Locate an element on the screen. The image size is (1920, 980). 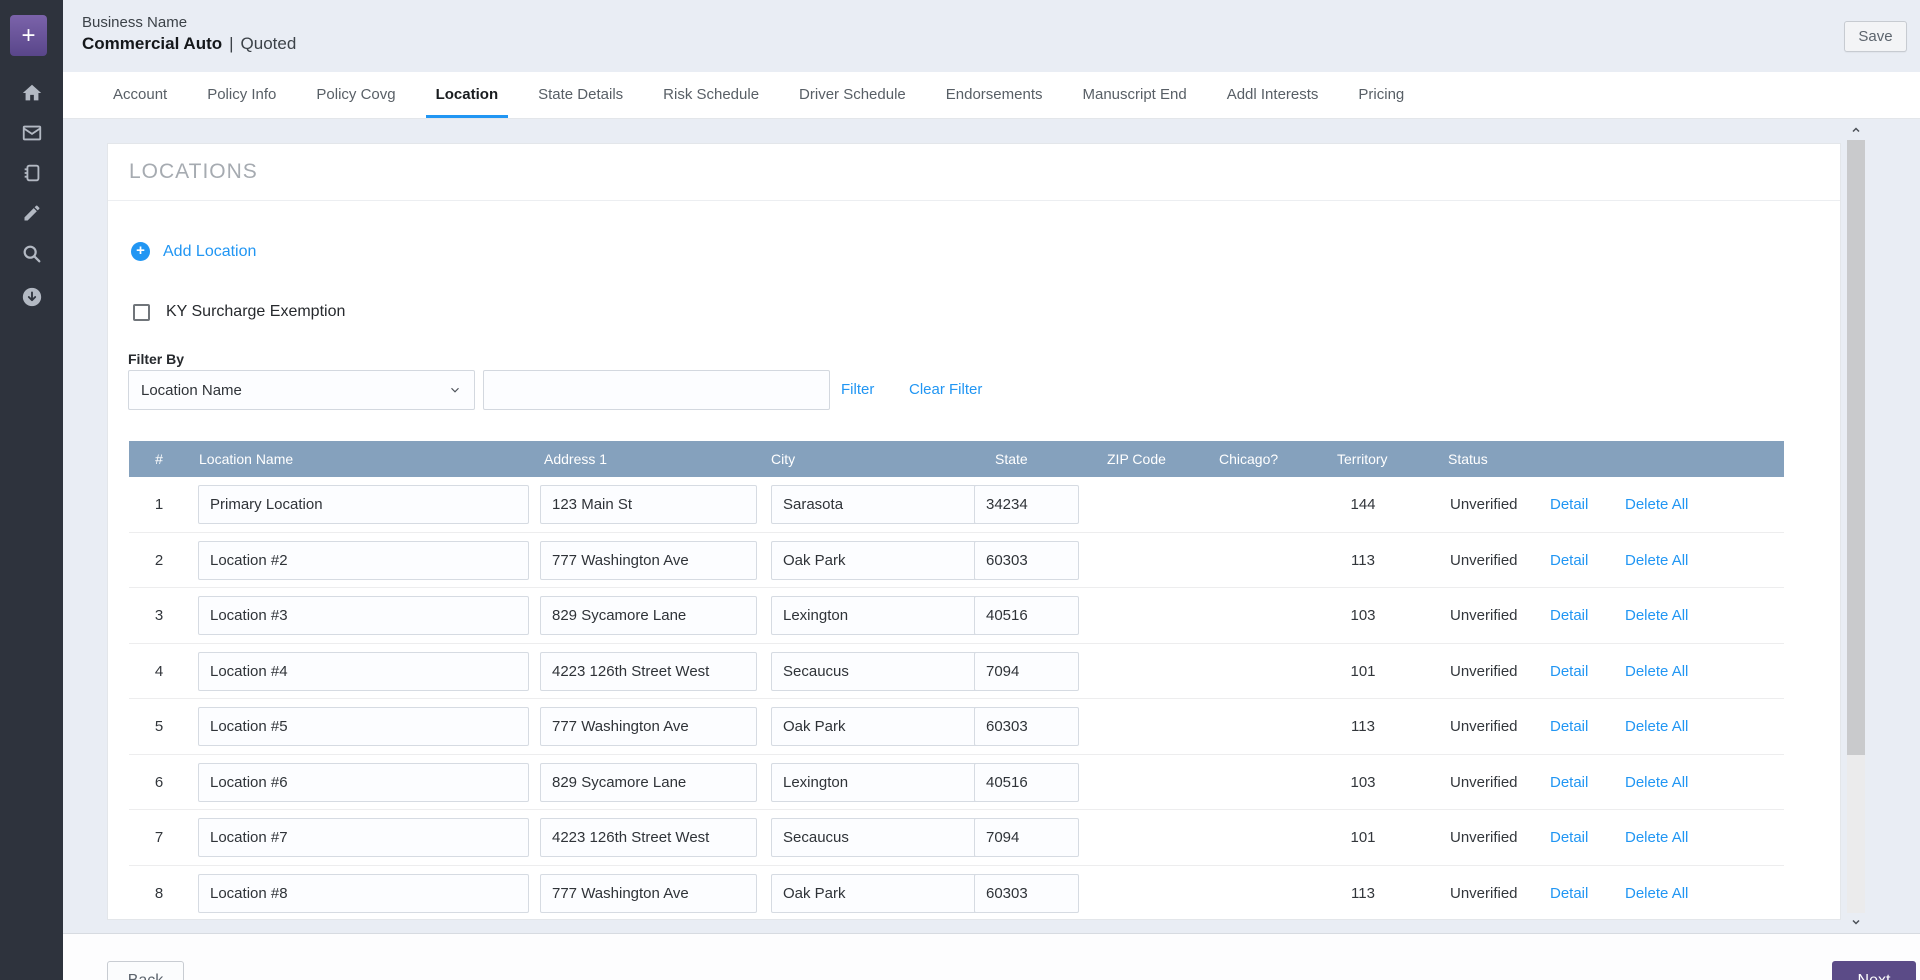
back-button: Back is located at coordinates (145, 970).